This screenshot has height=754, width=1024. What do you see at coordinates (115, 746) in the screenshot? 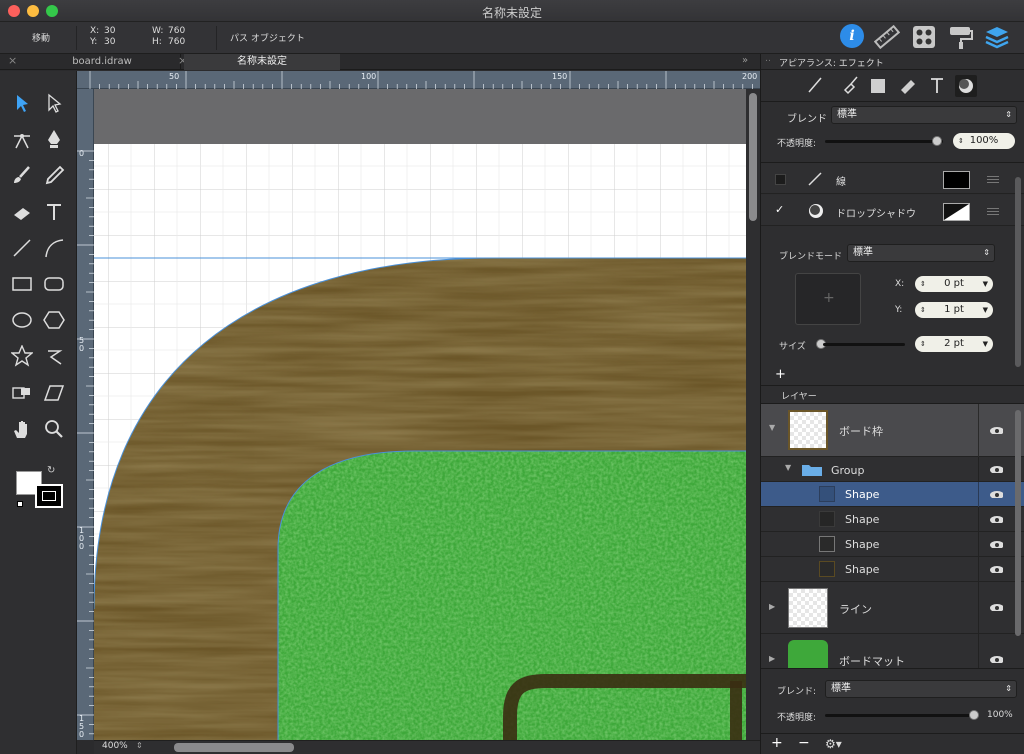
I see `zoom-level: 400%` at bounding box center [115, 746].